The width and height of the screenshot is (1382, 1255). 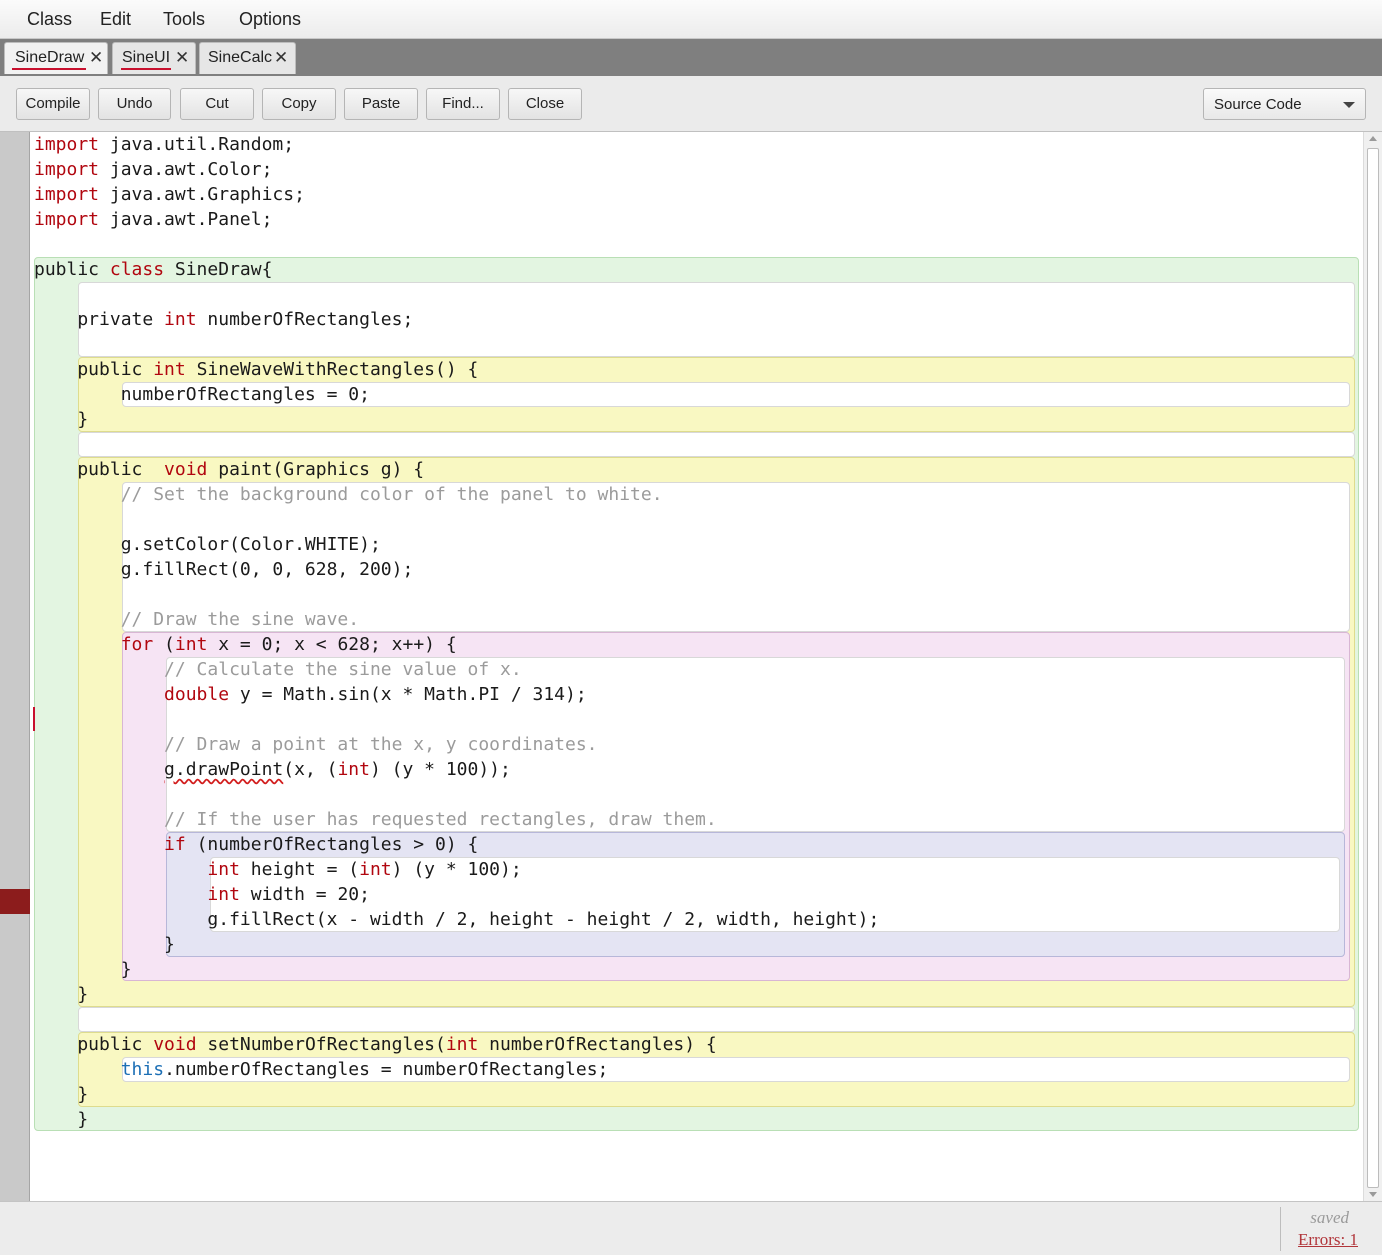 What do you see at coordinates (164, 644) in the screenshot?
I see `code-text: (` at bounding box center [164, 644].